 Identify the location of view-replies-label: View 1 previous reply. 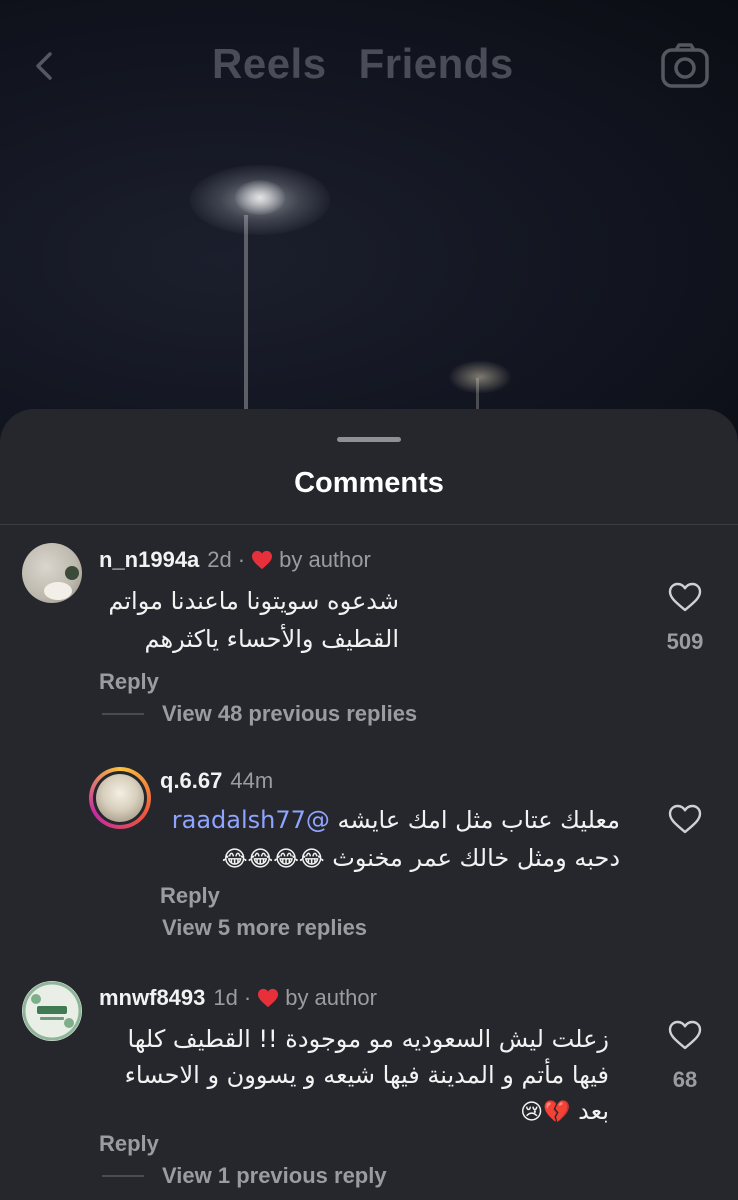
(274, 1175).